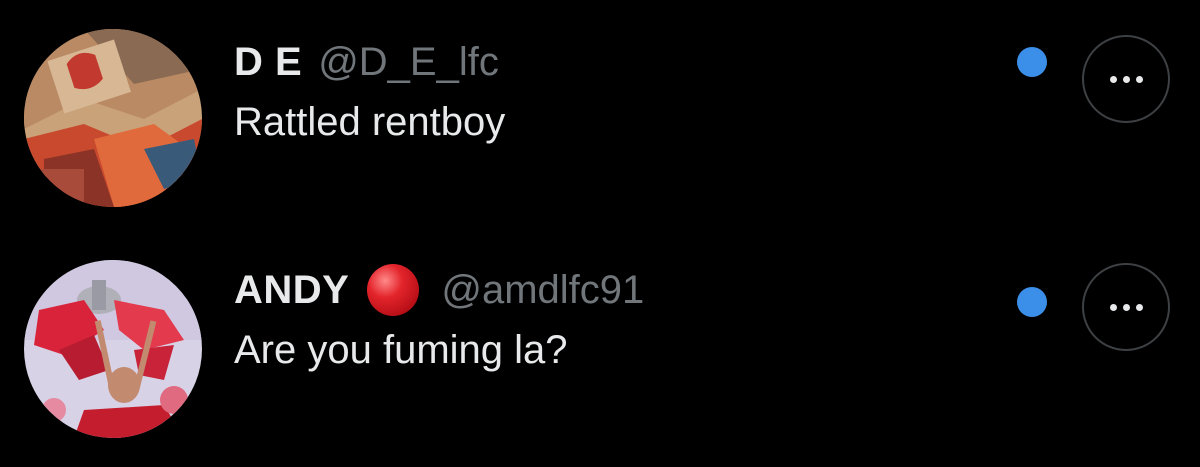 The height and width of the screenshot is (467, 1200). Describe the element at coordinates (439, 290) in the screenshot. I see `reply-header: ANDY @amdlfc91` at that location.